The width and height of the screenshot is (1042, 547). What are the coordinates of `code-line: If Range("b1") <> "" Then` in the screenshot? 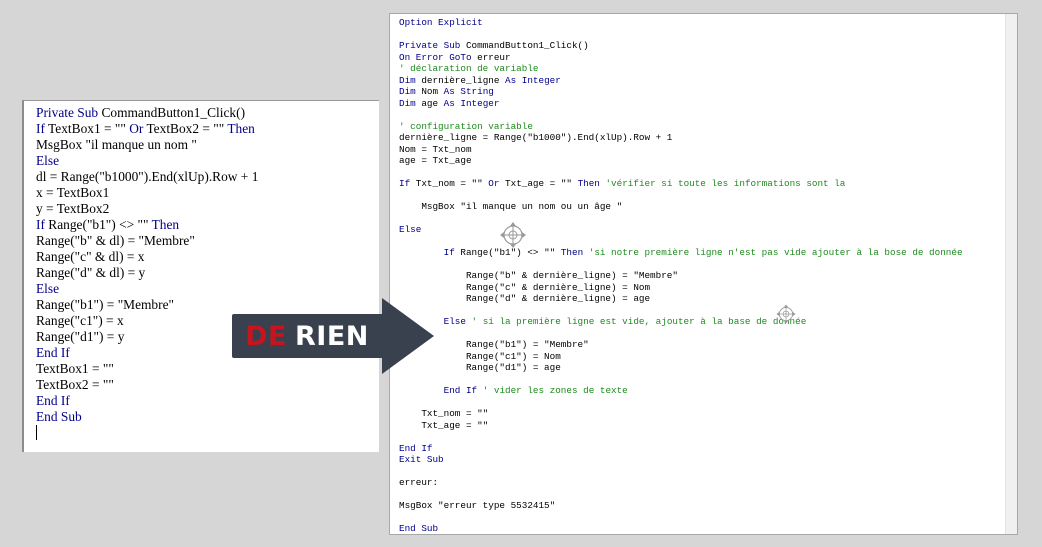 It's located at (147, 225).